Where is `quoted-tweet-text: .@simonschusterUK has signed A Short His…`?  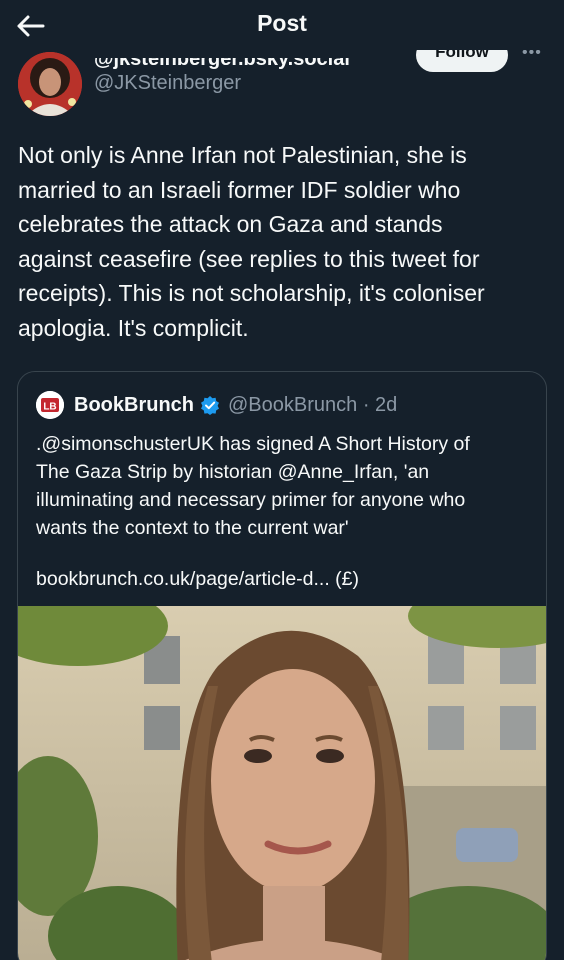 quoted-tweet-text: .@simonschusterUK has signed A Short His… is located at coordinates (286, 486).